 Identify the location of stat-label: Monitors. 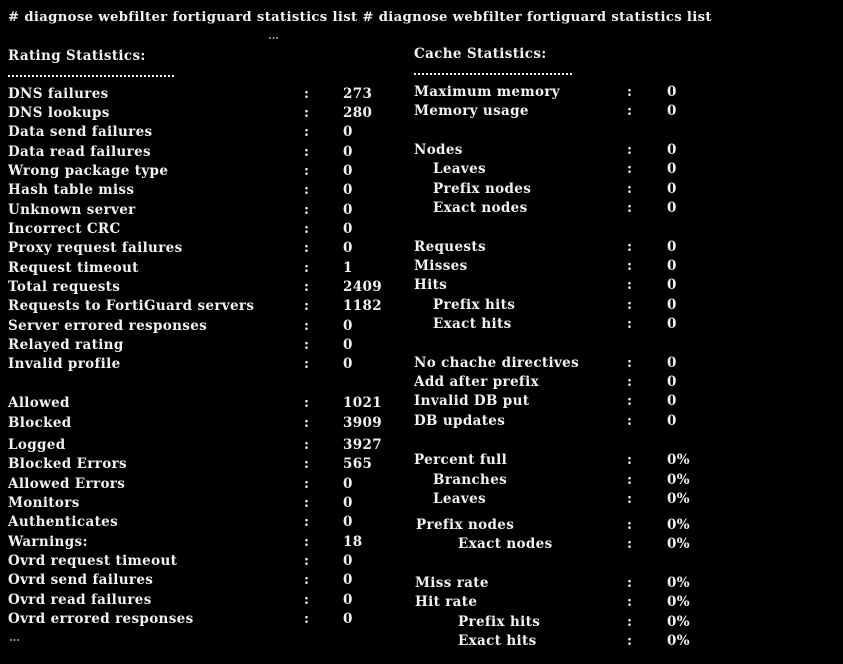
(44, 503).